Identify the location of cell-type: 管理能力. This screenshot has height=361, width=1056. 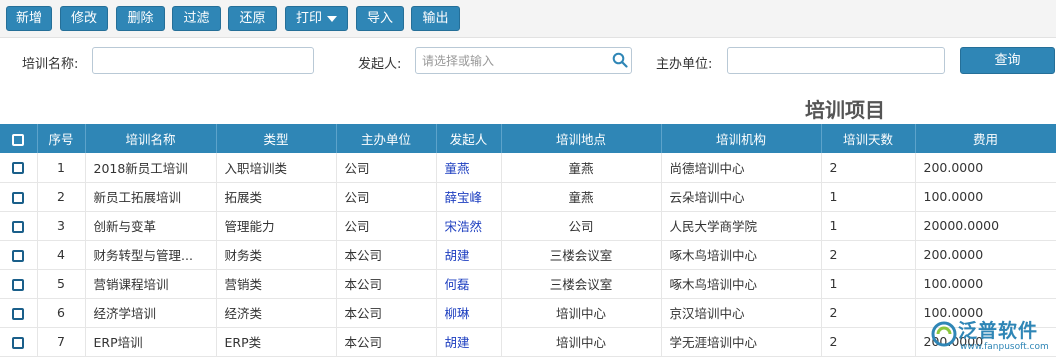
(276, 226).